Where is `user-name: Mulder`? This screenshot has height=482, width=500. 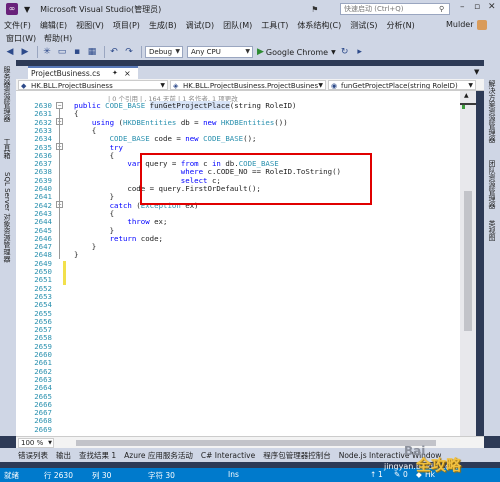 user-name: Mulder is located at coordinates (459, 24).